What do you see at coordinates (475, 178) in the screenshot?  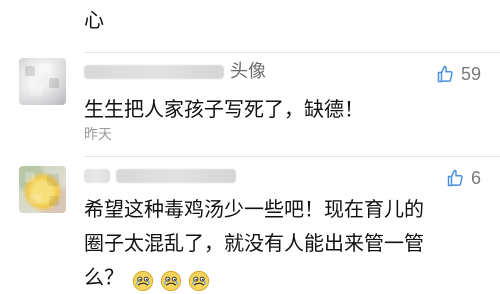 I see `like-count: 6` at bounding box center [475, 178].